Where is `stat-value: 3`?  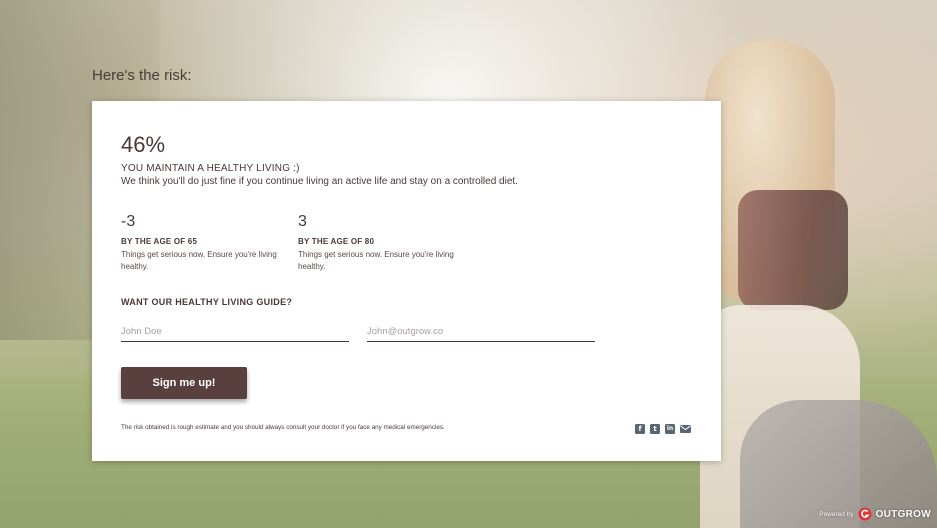
stat-value: 3 is located at coordinates (302, 221).